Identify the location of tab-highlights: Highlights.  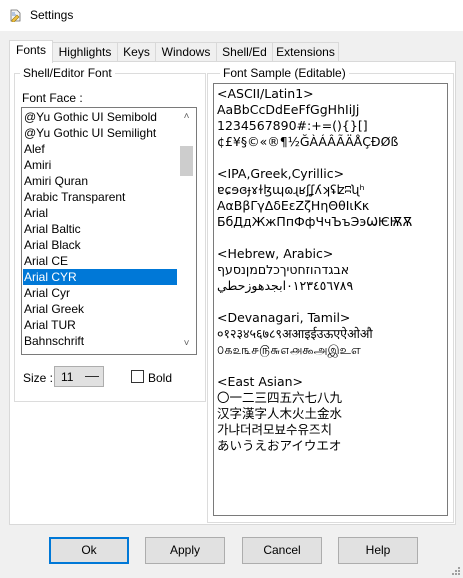
(85, 51).